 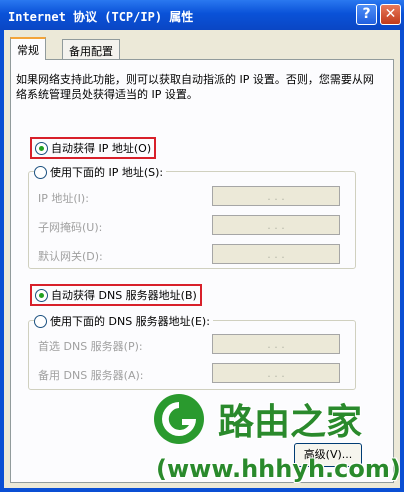 I want to click on default-gateway-label: 默认网关(D):, so click(x=70, y=256).